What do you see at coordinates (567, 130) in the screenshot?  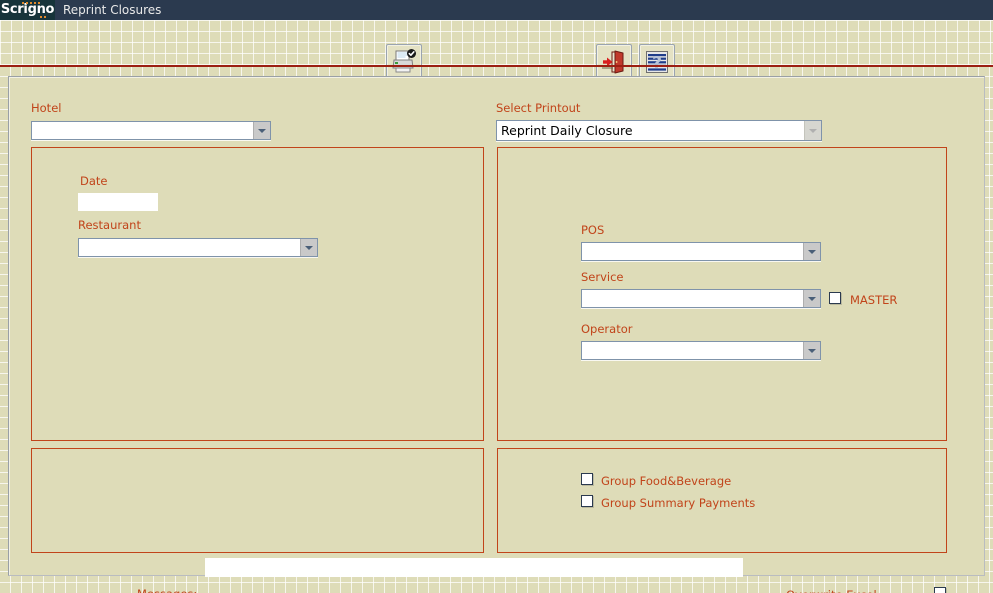 I see `select-printout-value: Reprint Daily Closure` at bounding box center [567, 130].